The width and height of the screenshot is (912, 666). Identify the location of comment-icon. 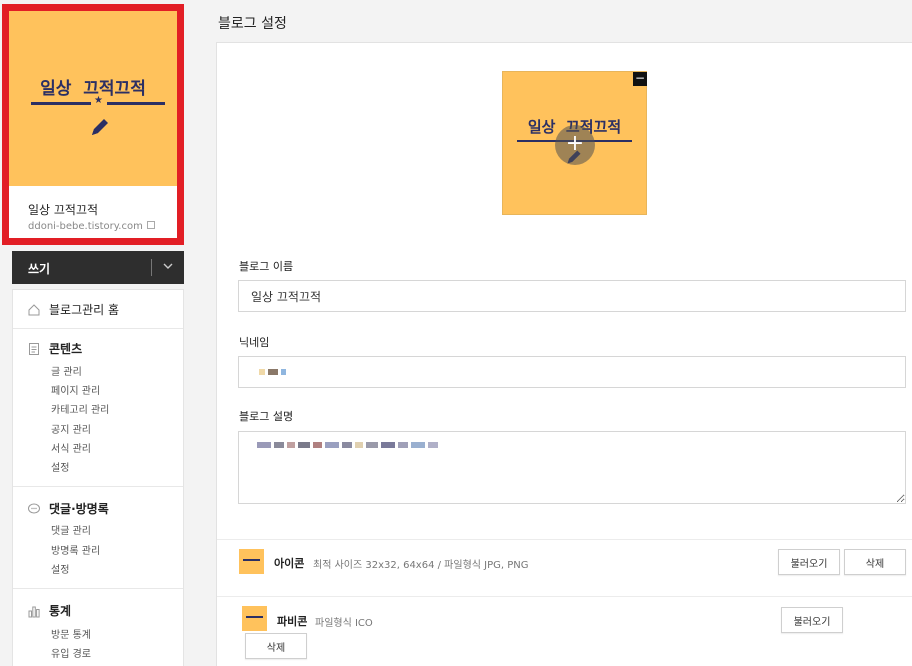
(34, 508).